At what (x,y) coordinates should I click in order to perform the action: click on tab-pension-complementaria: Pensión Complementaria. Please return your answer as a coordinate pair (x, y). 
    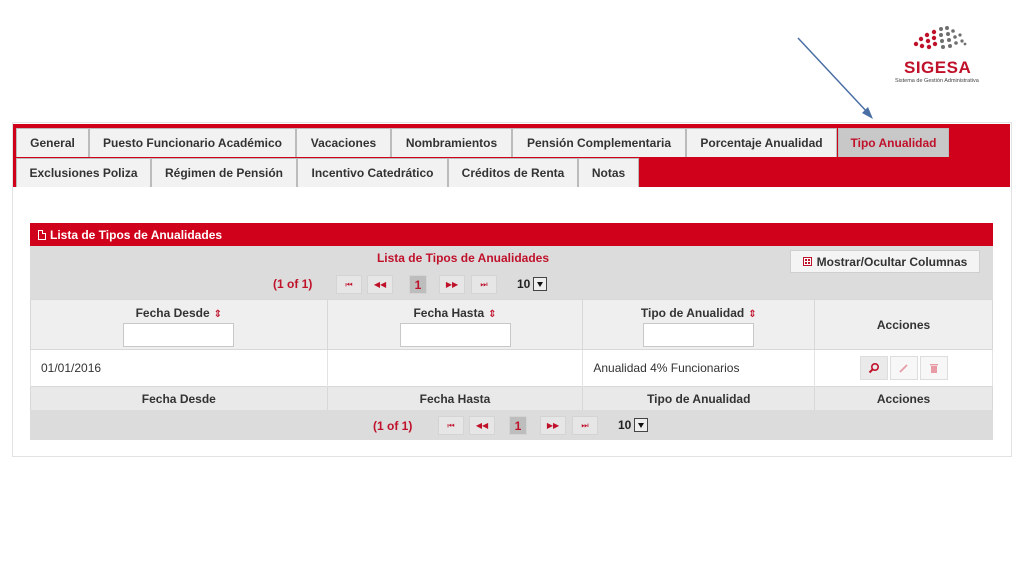
    Looking at the image, I should click on (599, 142).